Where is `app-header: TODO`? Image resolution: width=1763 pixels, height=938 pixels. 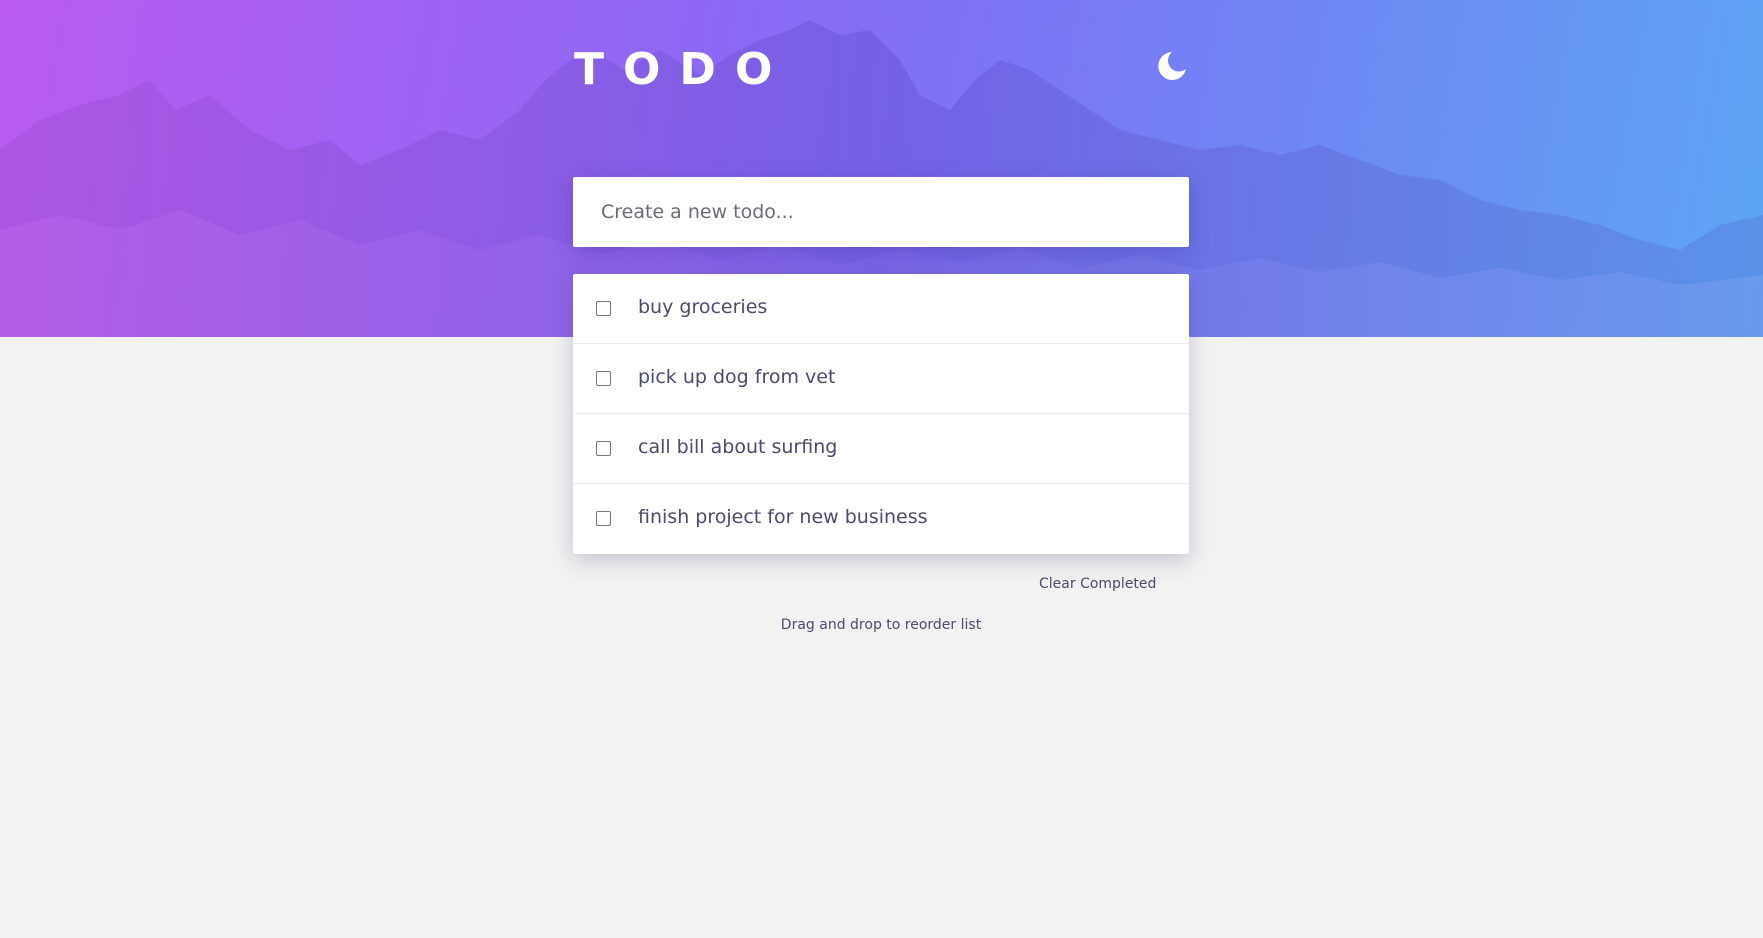 app-header: TODO is located at coordinates (881, 70).